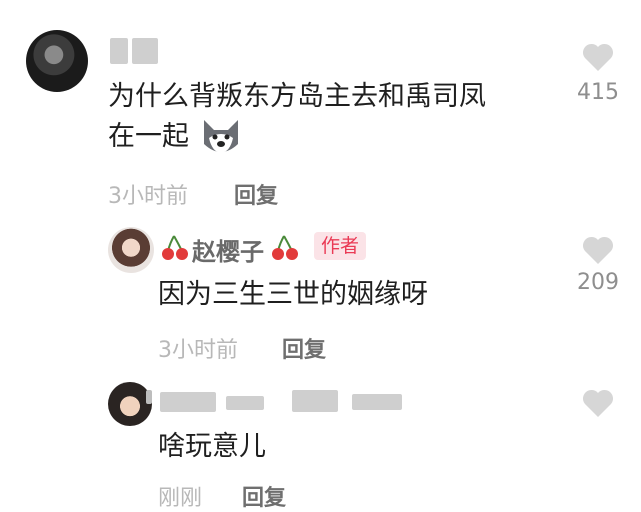  What do you see at coordinates (598, 282) in the screenshot?
I see `like-count: 209` at bounding box center [598, 282].